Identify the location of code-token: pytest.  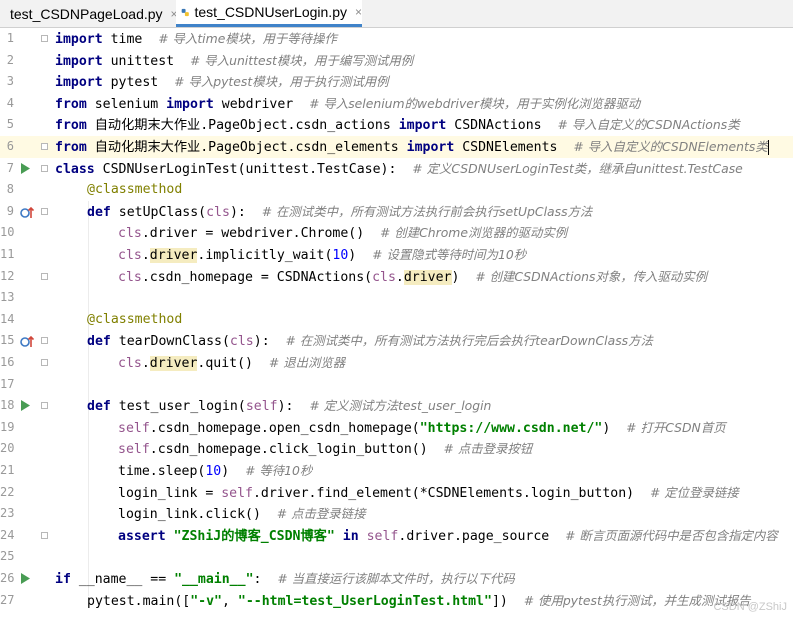
(138, 83).